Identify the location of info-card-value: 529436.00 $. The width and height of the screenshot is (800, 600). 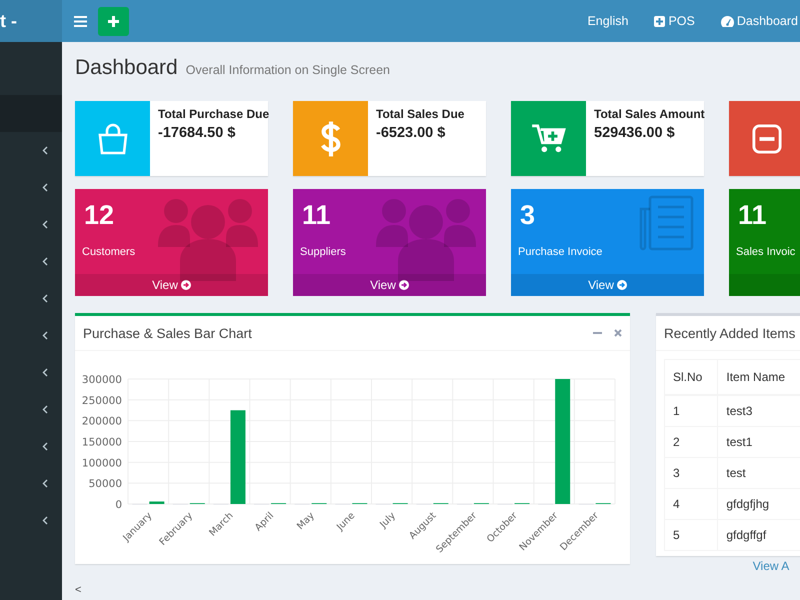
(635, 133).